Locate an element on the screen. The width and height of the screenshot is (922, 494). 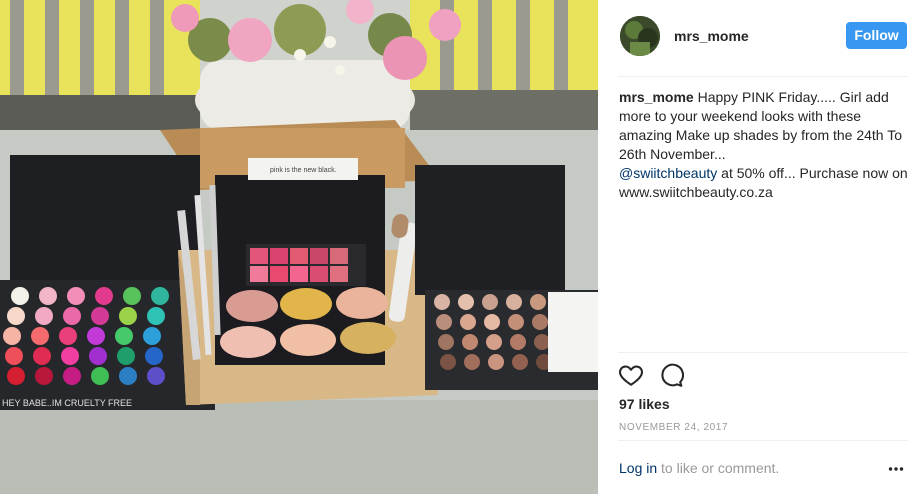
comment-icon is located at coordinates (671, 375).